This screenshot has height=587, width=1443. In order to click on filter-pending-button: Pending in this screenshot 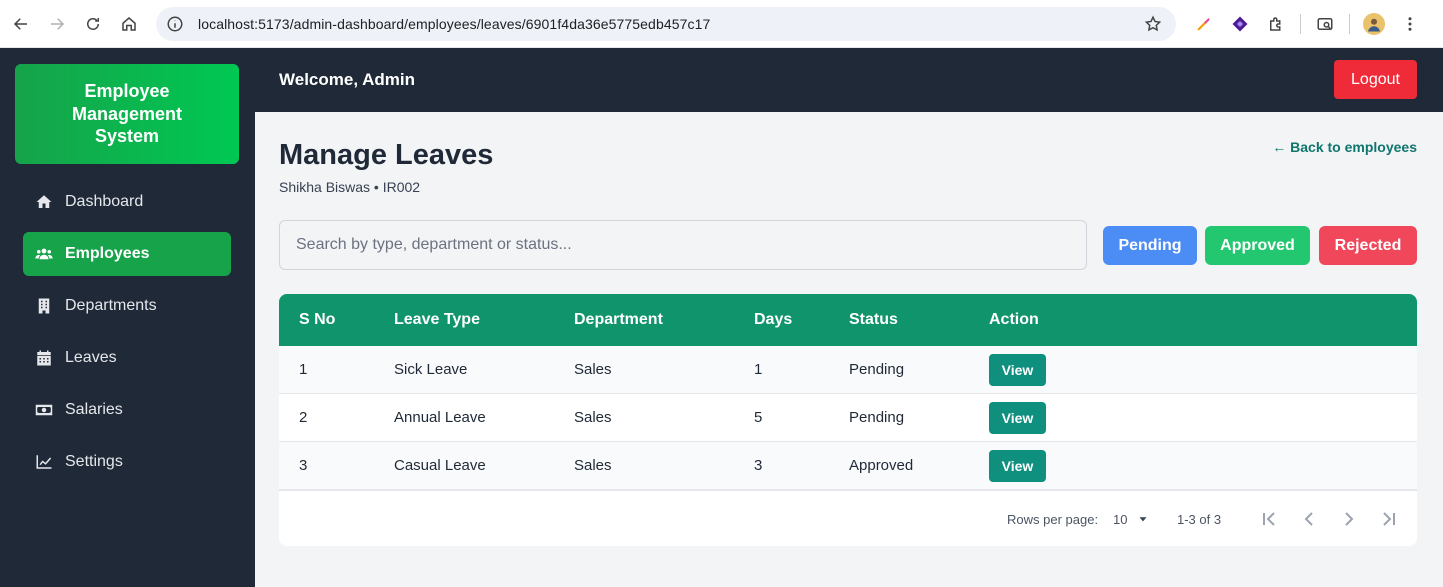, I will do `click(1150, 245)`.